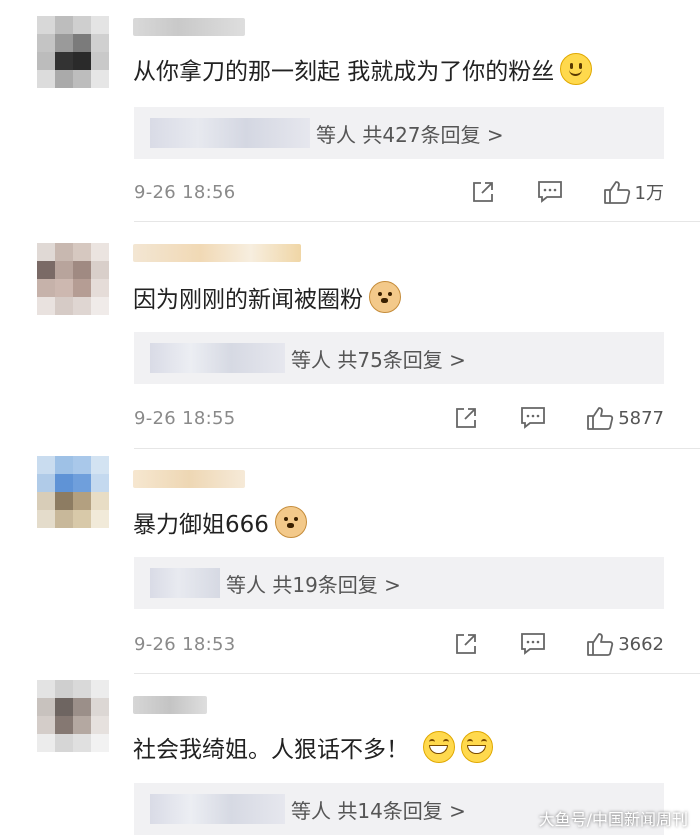 The height and width of the screenshot is (838, 700). I want to click on reply-count-link: 等人 共14条回复 >, so click(378, 809).